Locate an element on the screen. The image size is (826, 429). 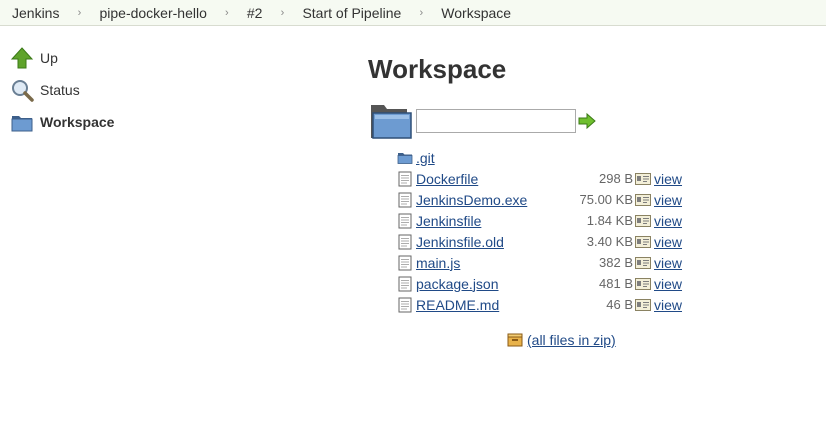
task-status-label: Status is located at coordinates (60, 90).